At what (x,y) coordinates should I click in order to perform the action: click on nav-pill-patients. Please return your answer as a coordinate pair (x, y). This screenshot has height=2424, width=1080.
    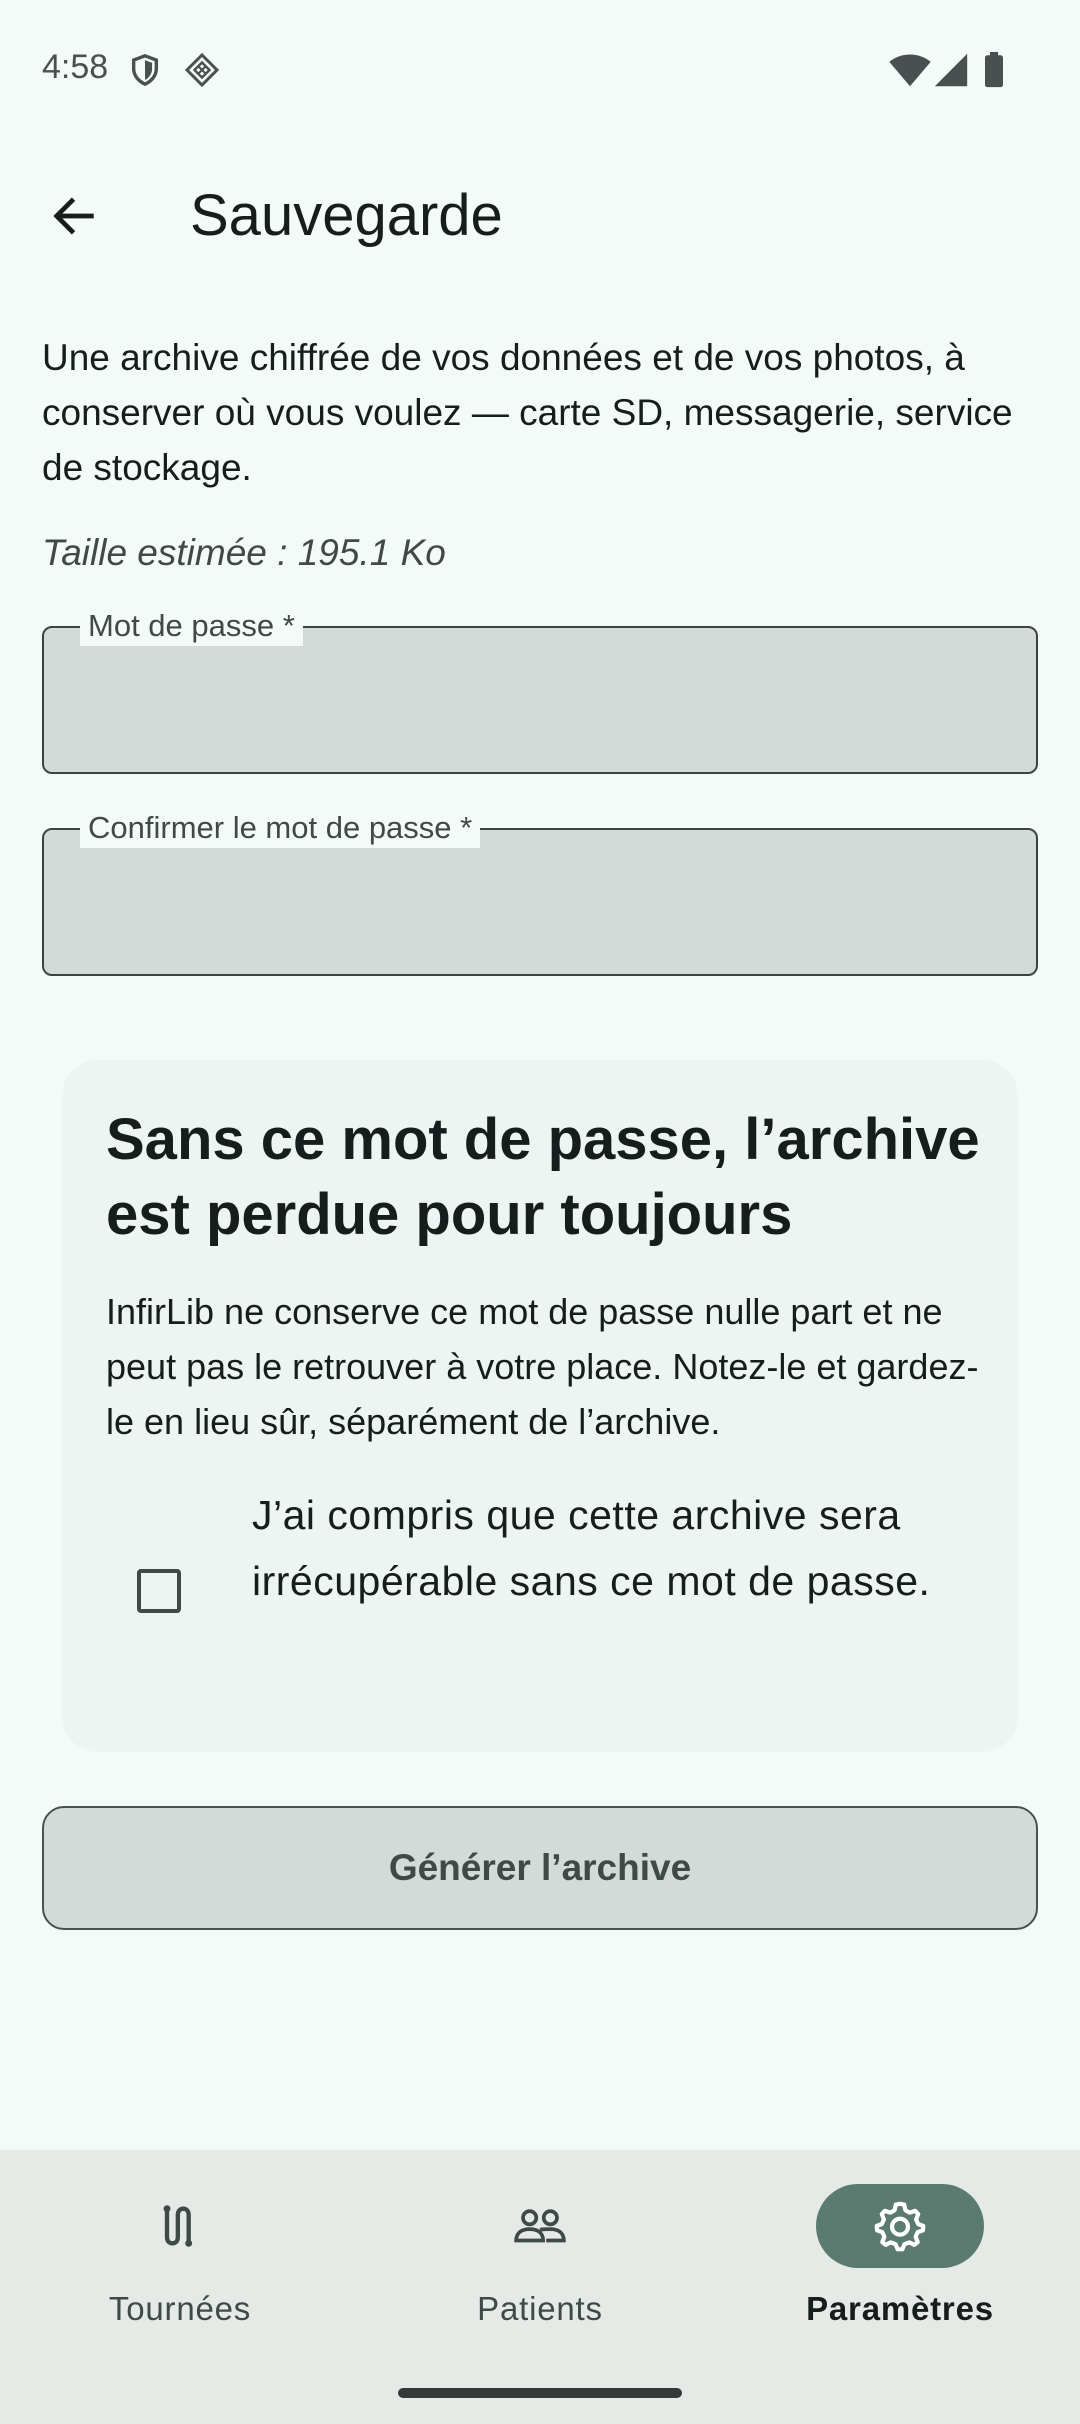
    Looking at the image, I should click on (540, 2226).